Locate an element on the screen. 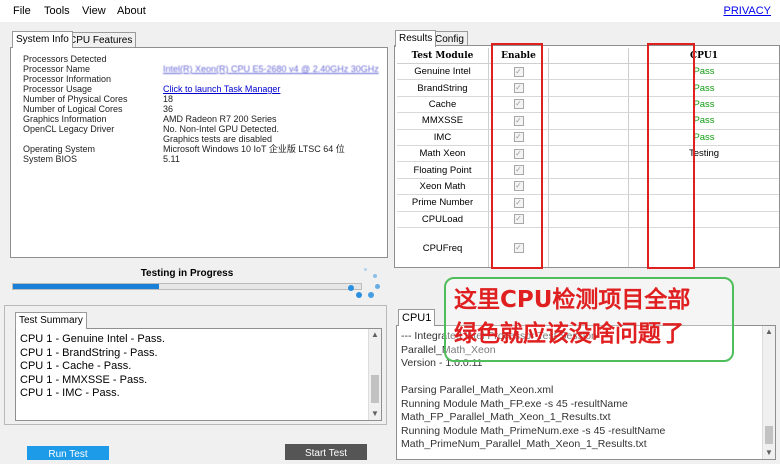  annotation-box: 这里CPU检测项目全部 绿色就应该没啥问题了 is located at coordinates (589, 319).